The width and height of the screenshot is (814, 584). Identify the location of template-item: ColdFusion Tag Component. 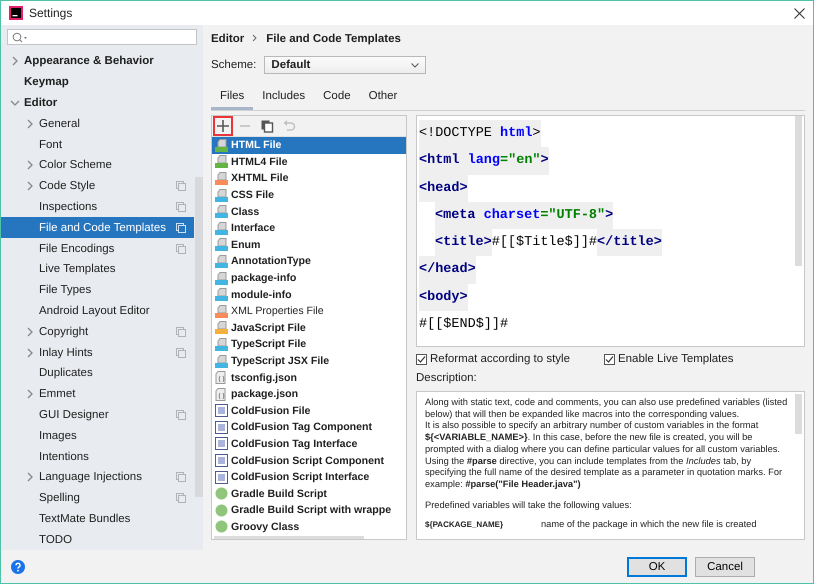
(309, 427).